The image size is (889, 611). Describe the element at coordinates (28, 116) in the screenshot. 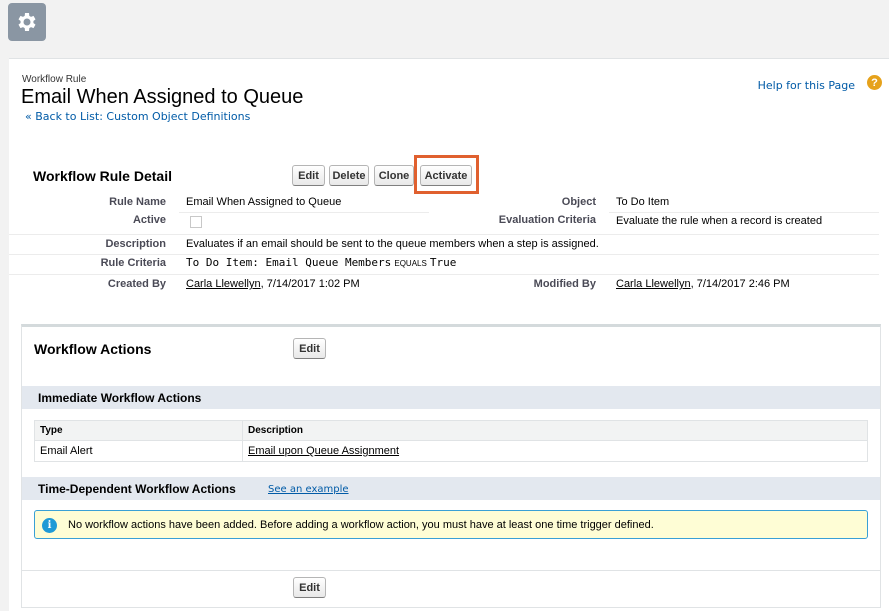

I see `back-link-arrow: «` at that location.